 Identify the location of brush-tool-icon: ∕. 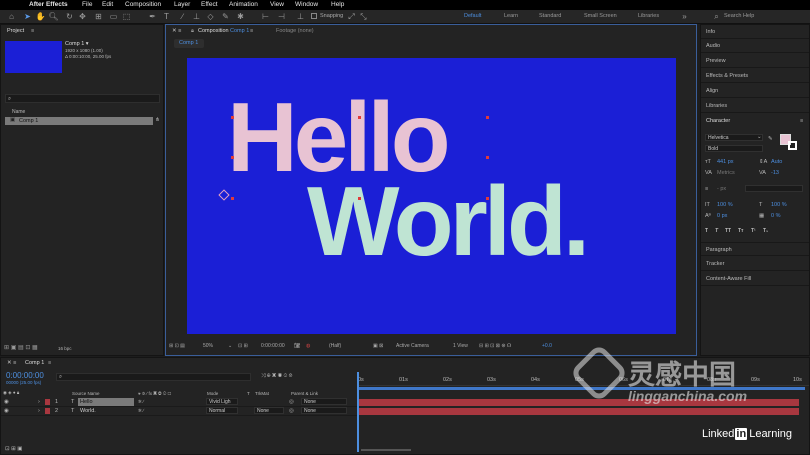
(182, 16).